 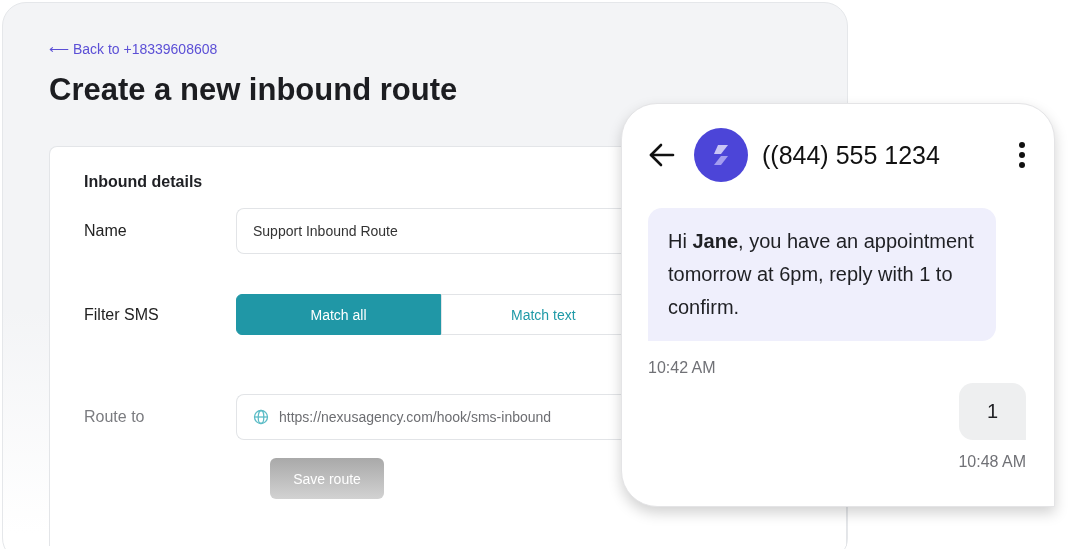 What do you see at coordinates (662, 155) in the screenshot?
I see `back-arrow-icon` at bounding box center [662, 155].